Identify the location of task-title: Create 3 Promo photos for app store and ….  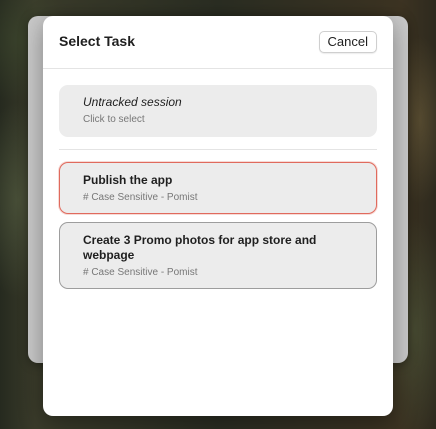
(200, 247).